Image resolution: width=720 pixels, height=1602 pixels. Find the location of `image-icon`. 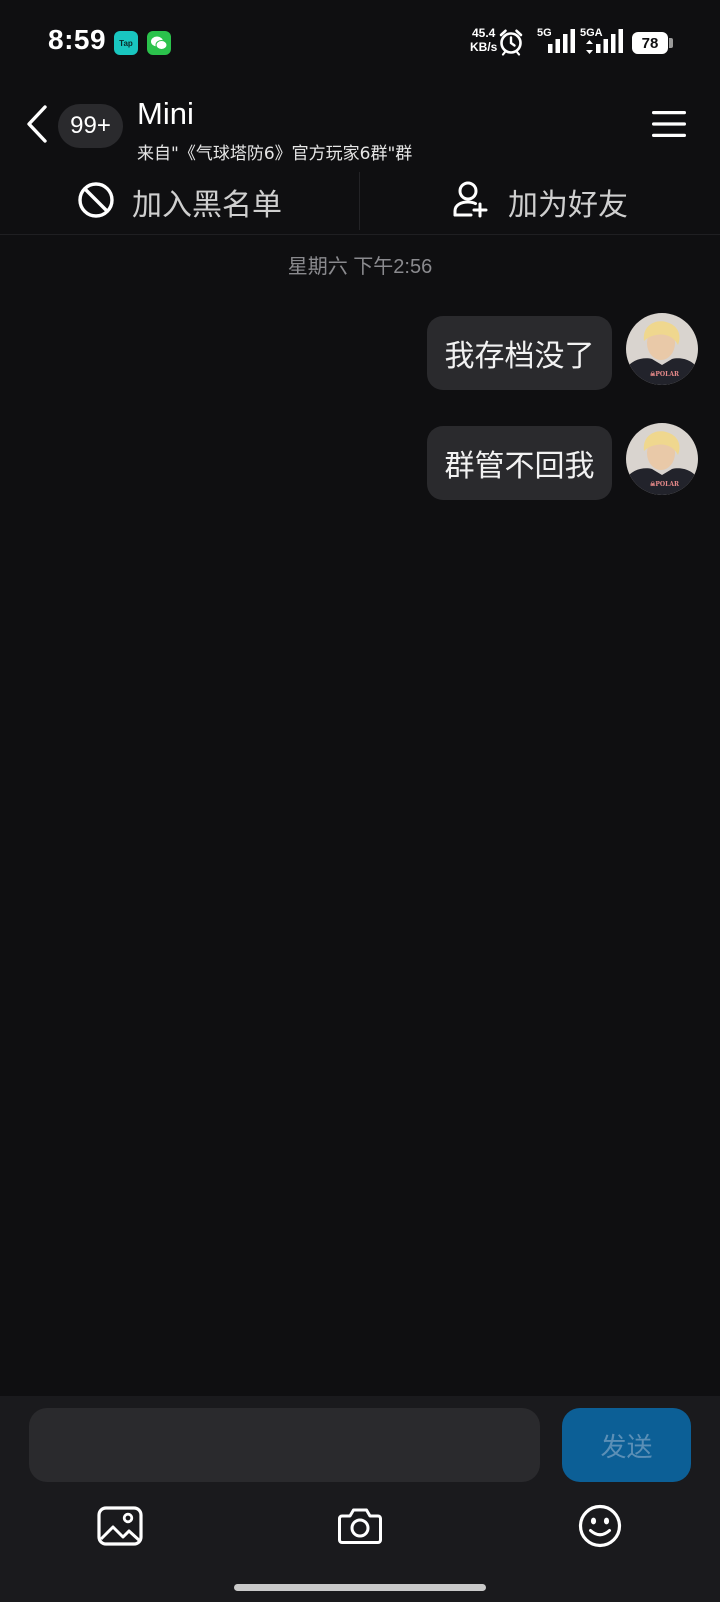

image-icon is located at coordinates (120, 1526).